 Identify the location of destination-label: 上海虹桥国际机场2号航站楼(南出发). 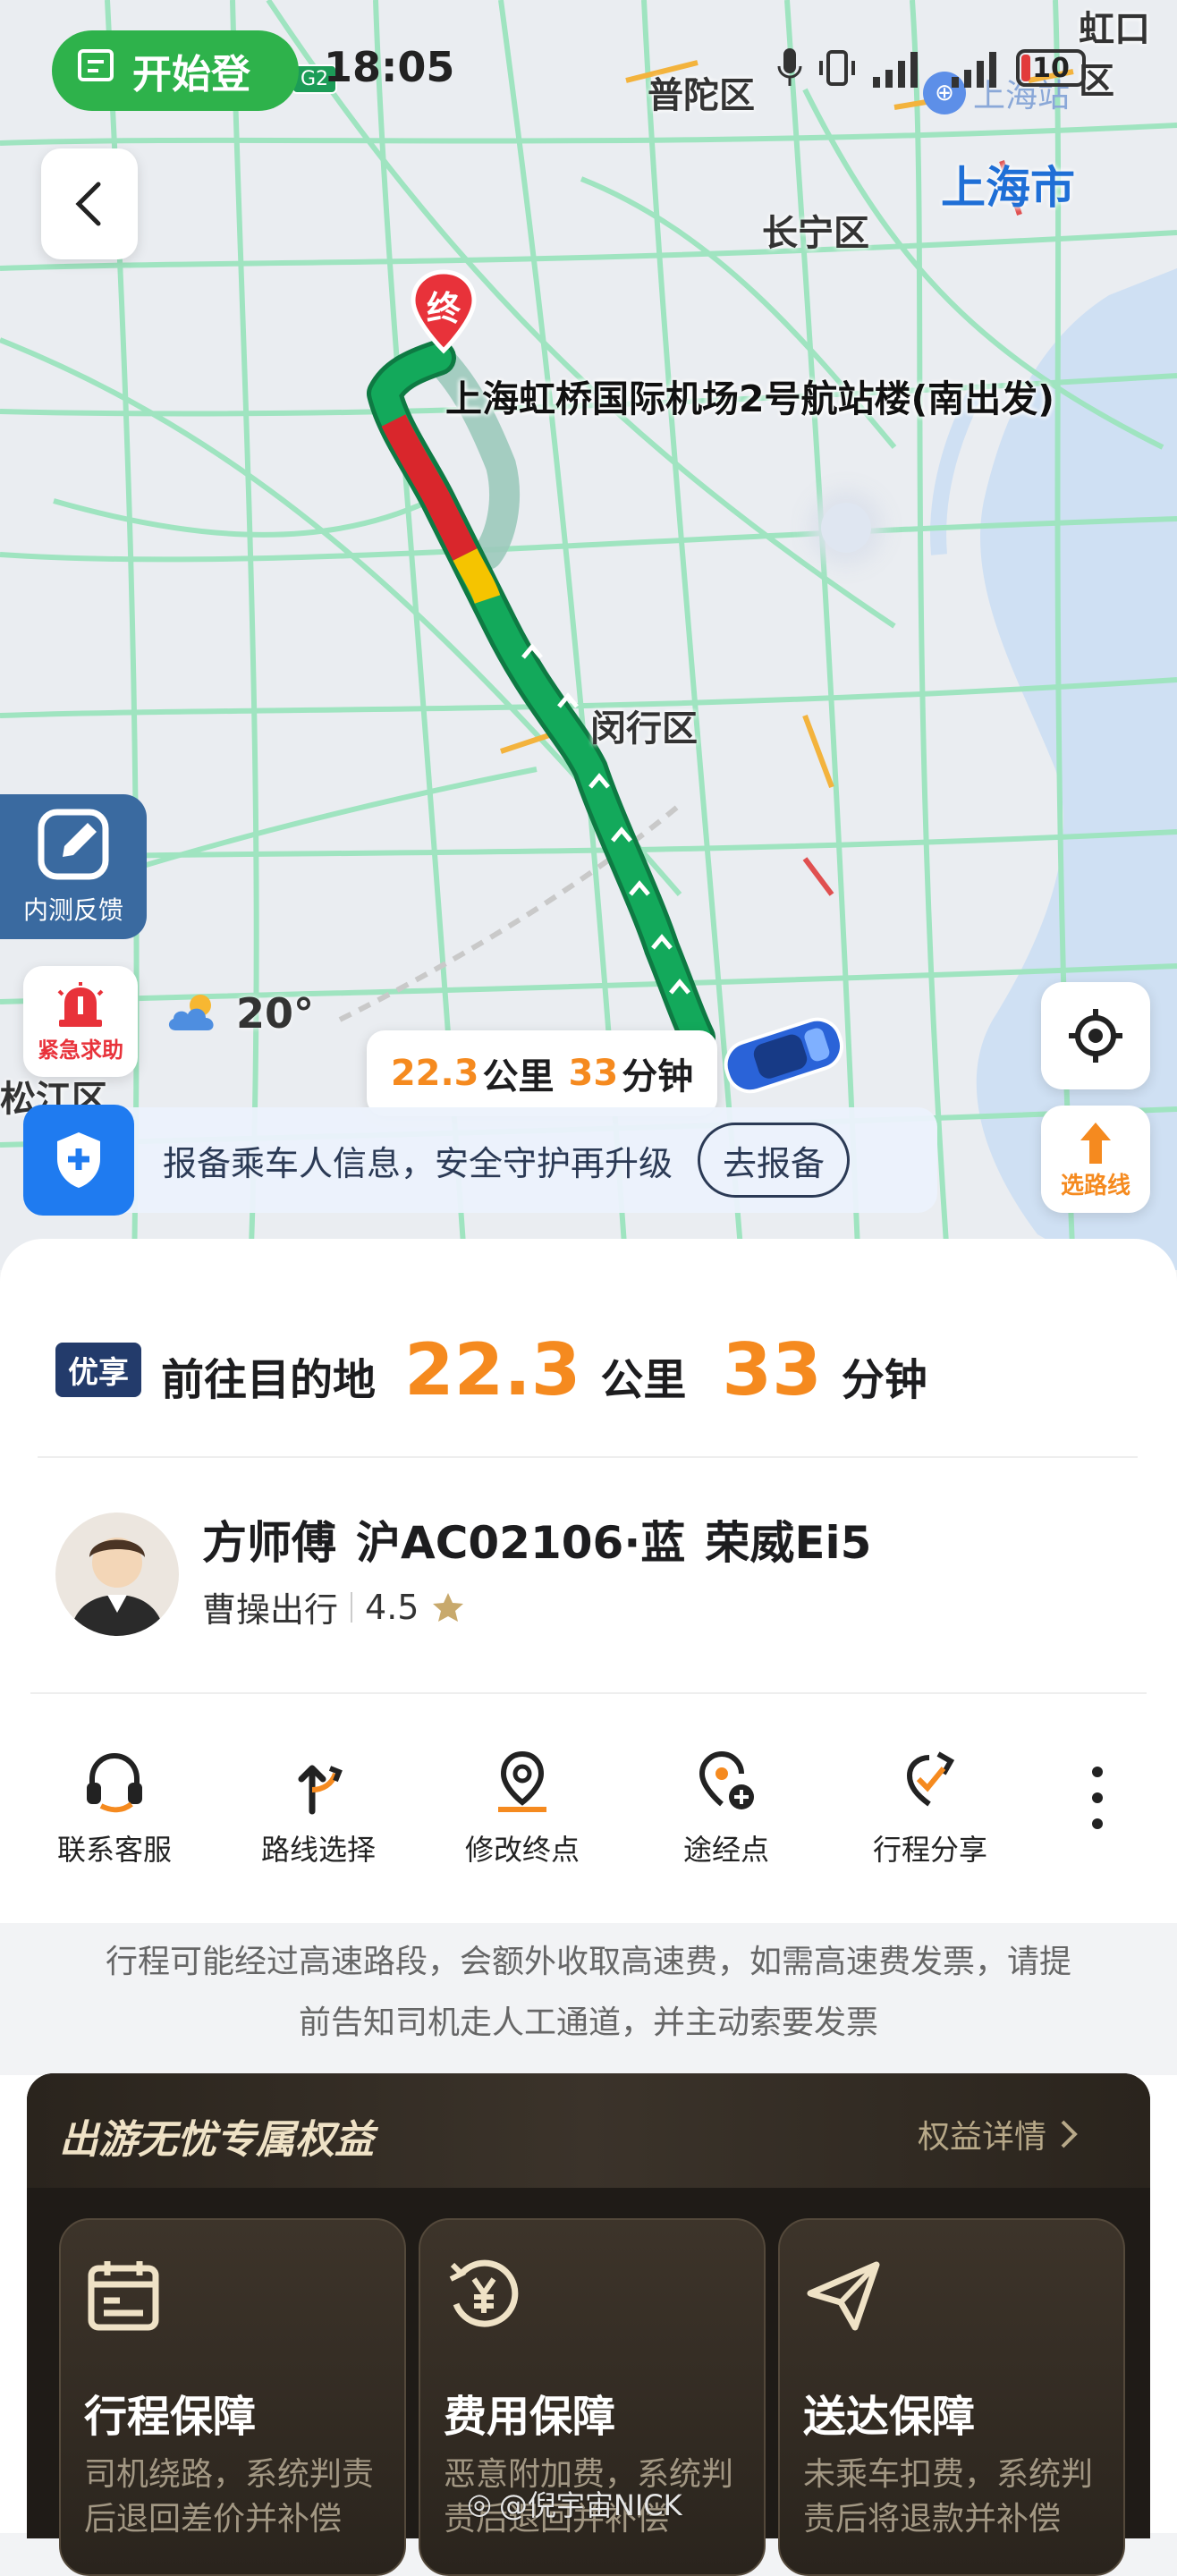
(750, 398).